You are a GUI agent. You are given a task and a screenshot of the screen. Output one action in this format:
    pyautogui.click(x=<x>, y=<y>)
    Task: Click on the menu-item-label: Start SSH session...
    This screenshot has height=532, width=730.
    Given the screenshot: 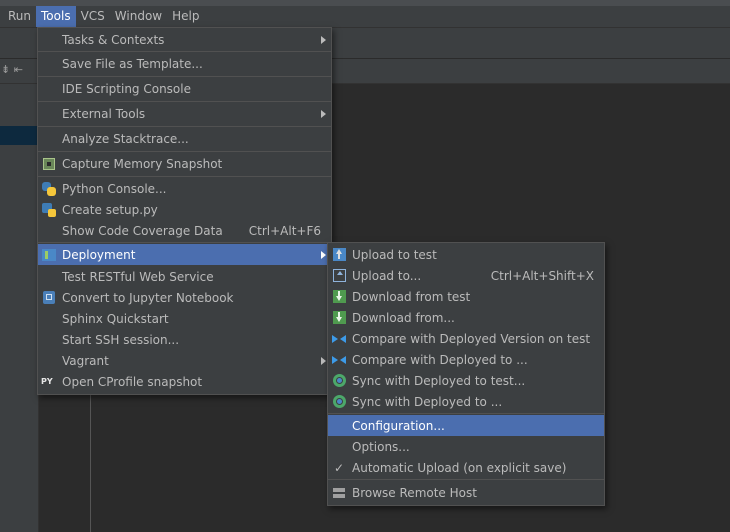 What is the action you would take?
    pyautogui.click(x=121, y=339)
    